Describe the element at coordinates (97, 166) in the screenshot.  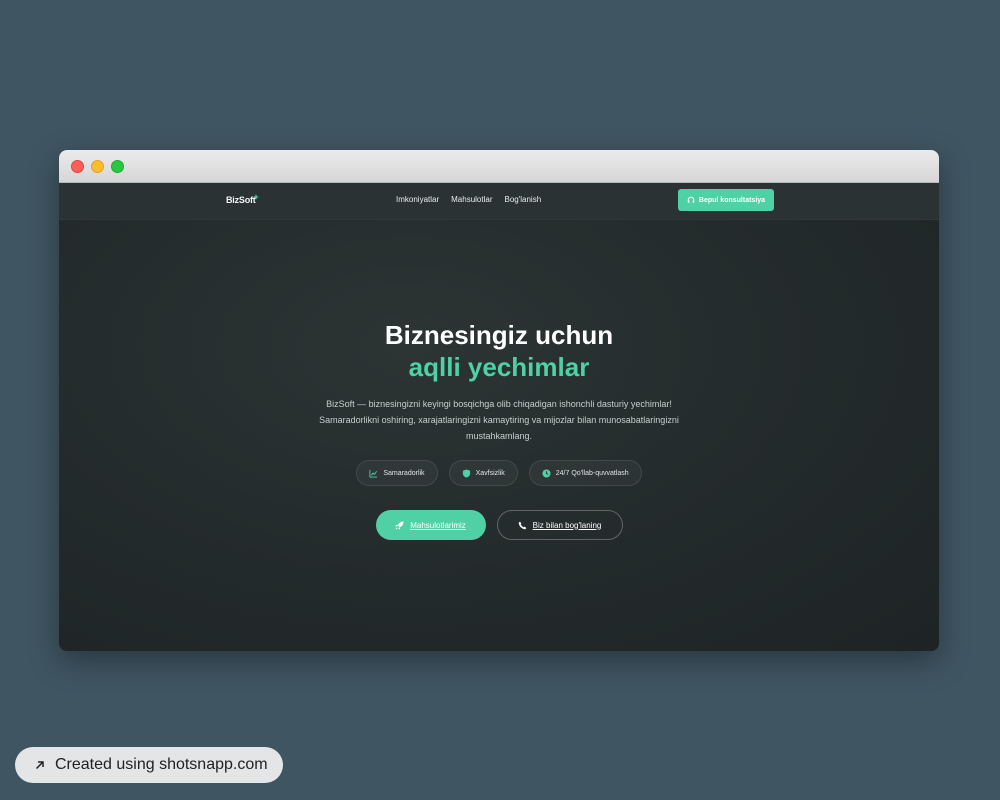
I see `minimize-window-button` at that location.